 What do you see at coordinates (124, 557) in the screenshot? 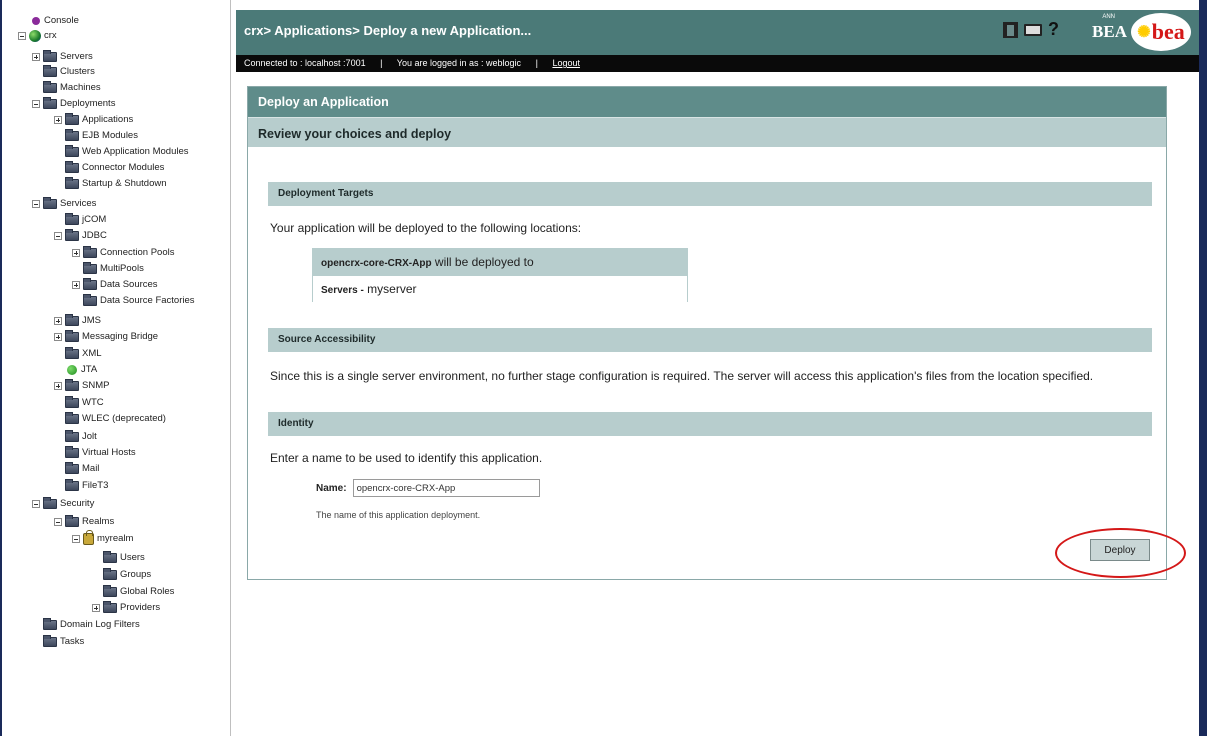
I see `tree-item-users: Users` at bounding box center [124, 557].